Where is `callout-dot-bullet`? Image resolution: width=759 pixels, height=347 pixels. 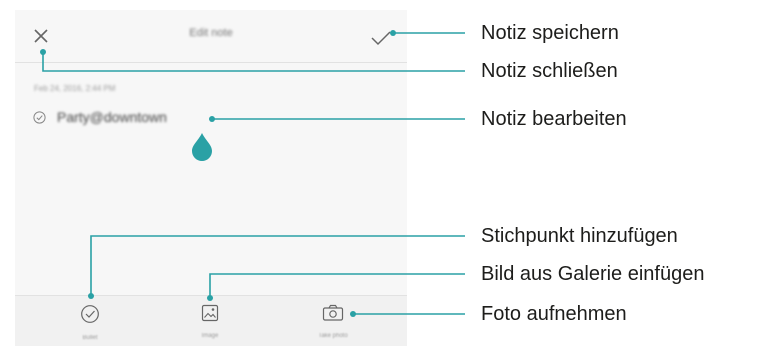
callout-dot-bullet is located at coordinates (91, 296).